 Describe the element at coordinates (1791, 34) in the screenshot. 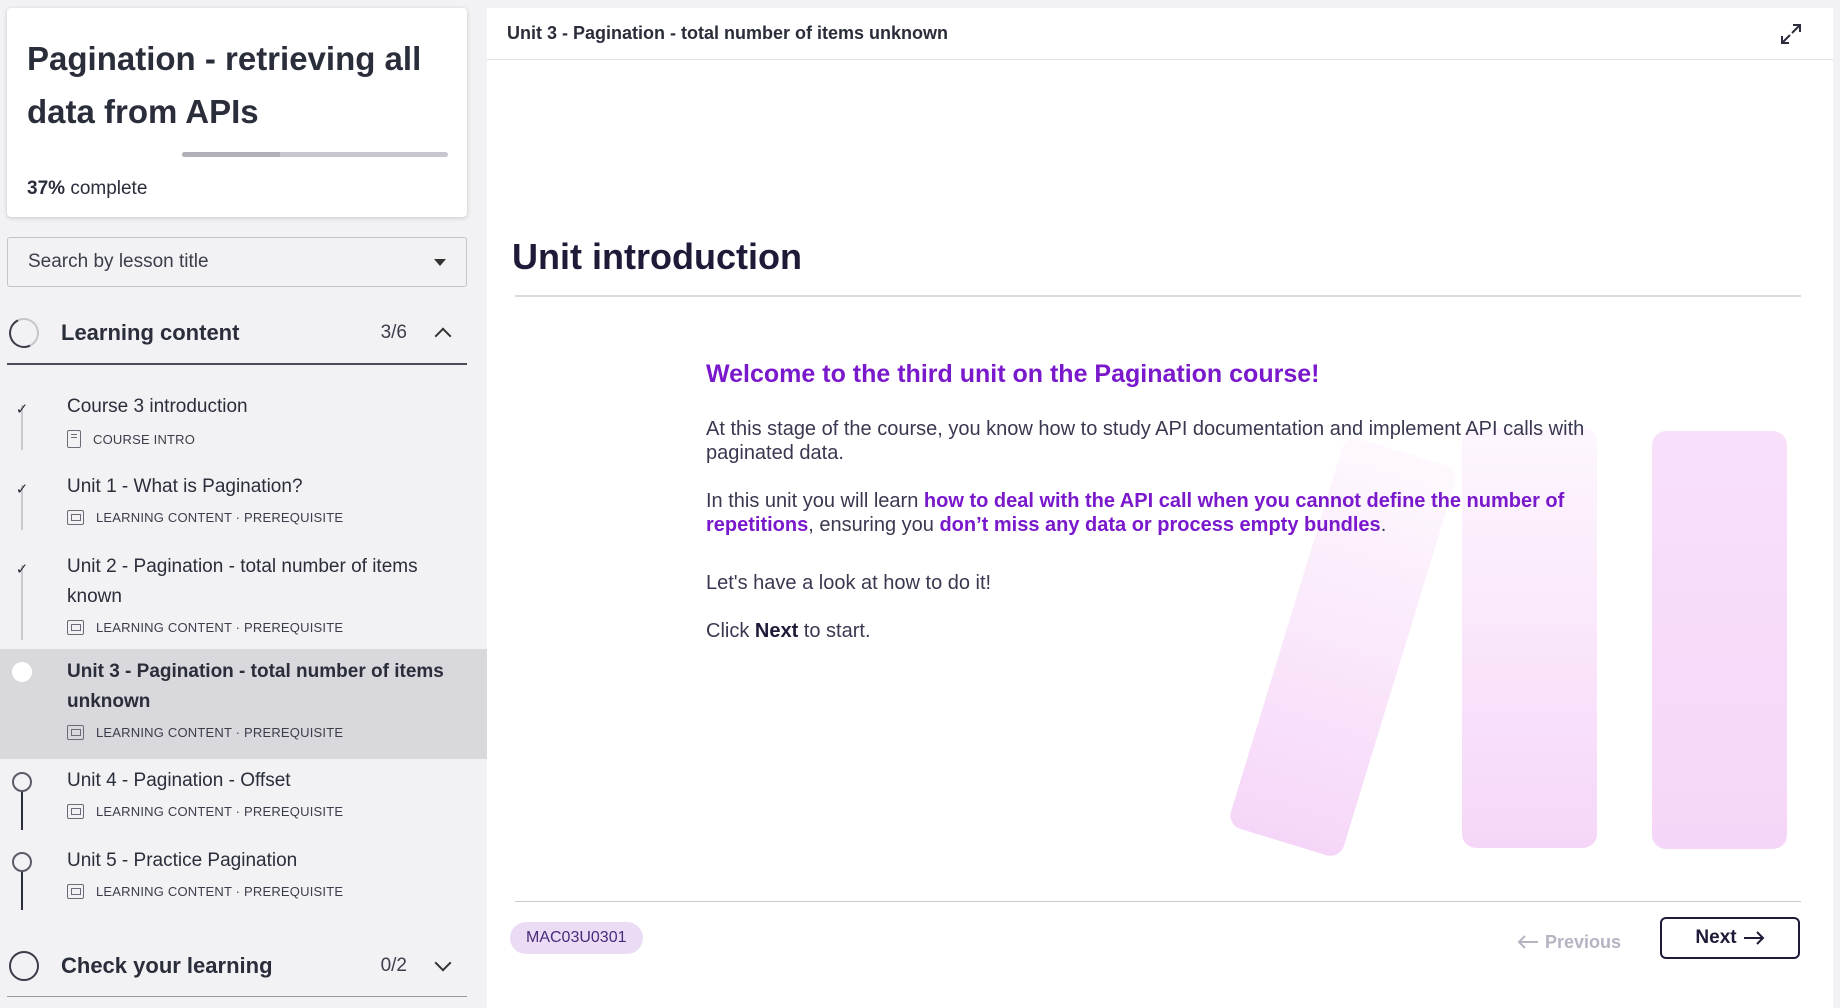

I see `expand-icon` at that location.